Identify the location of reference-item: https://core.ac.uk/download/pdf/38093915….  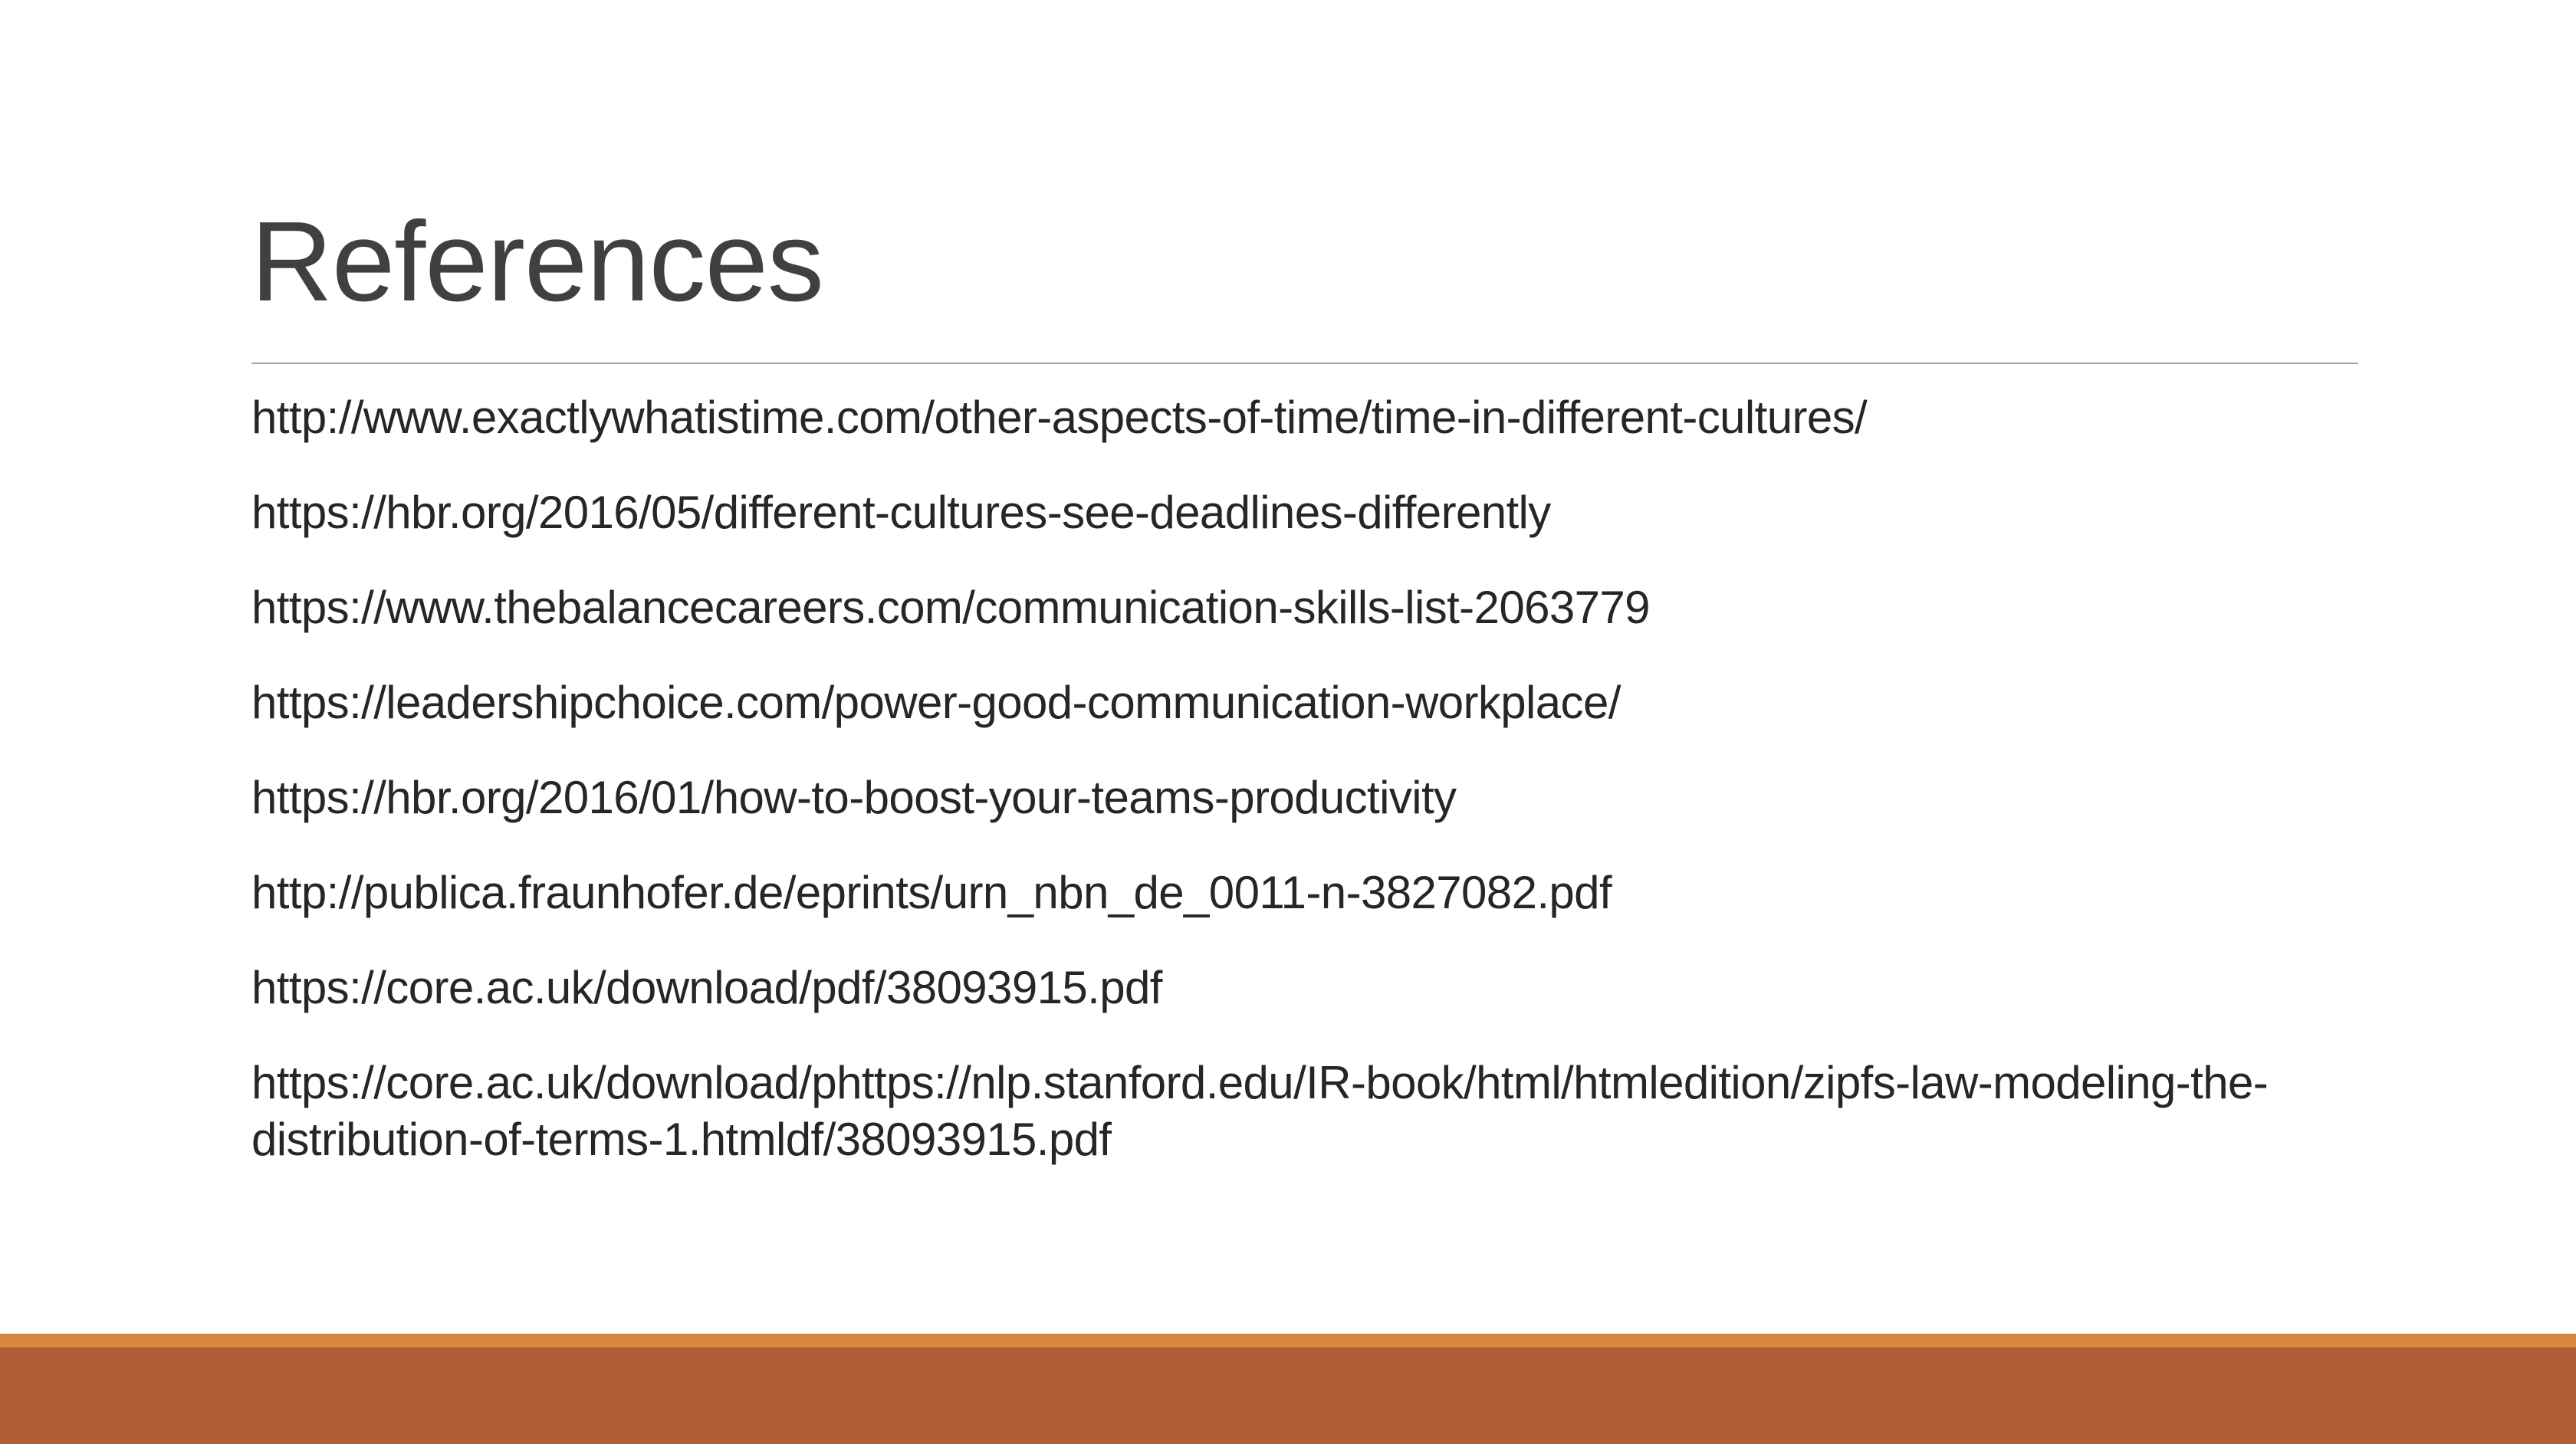
(706, 988).